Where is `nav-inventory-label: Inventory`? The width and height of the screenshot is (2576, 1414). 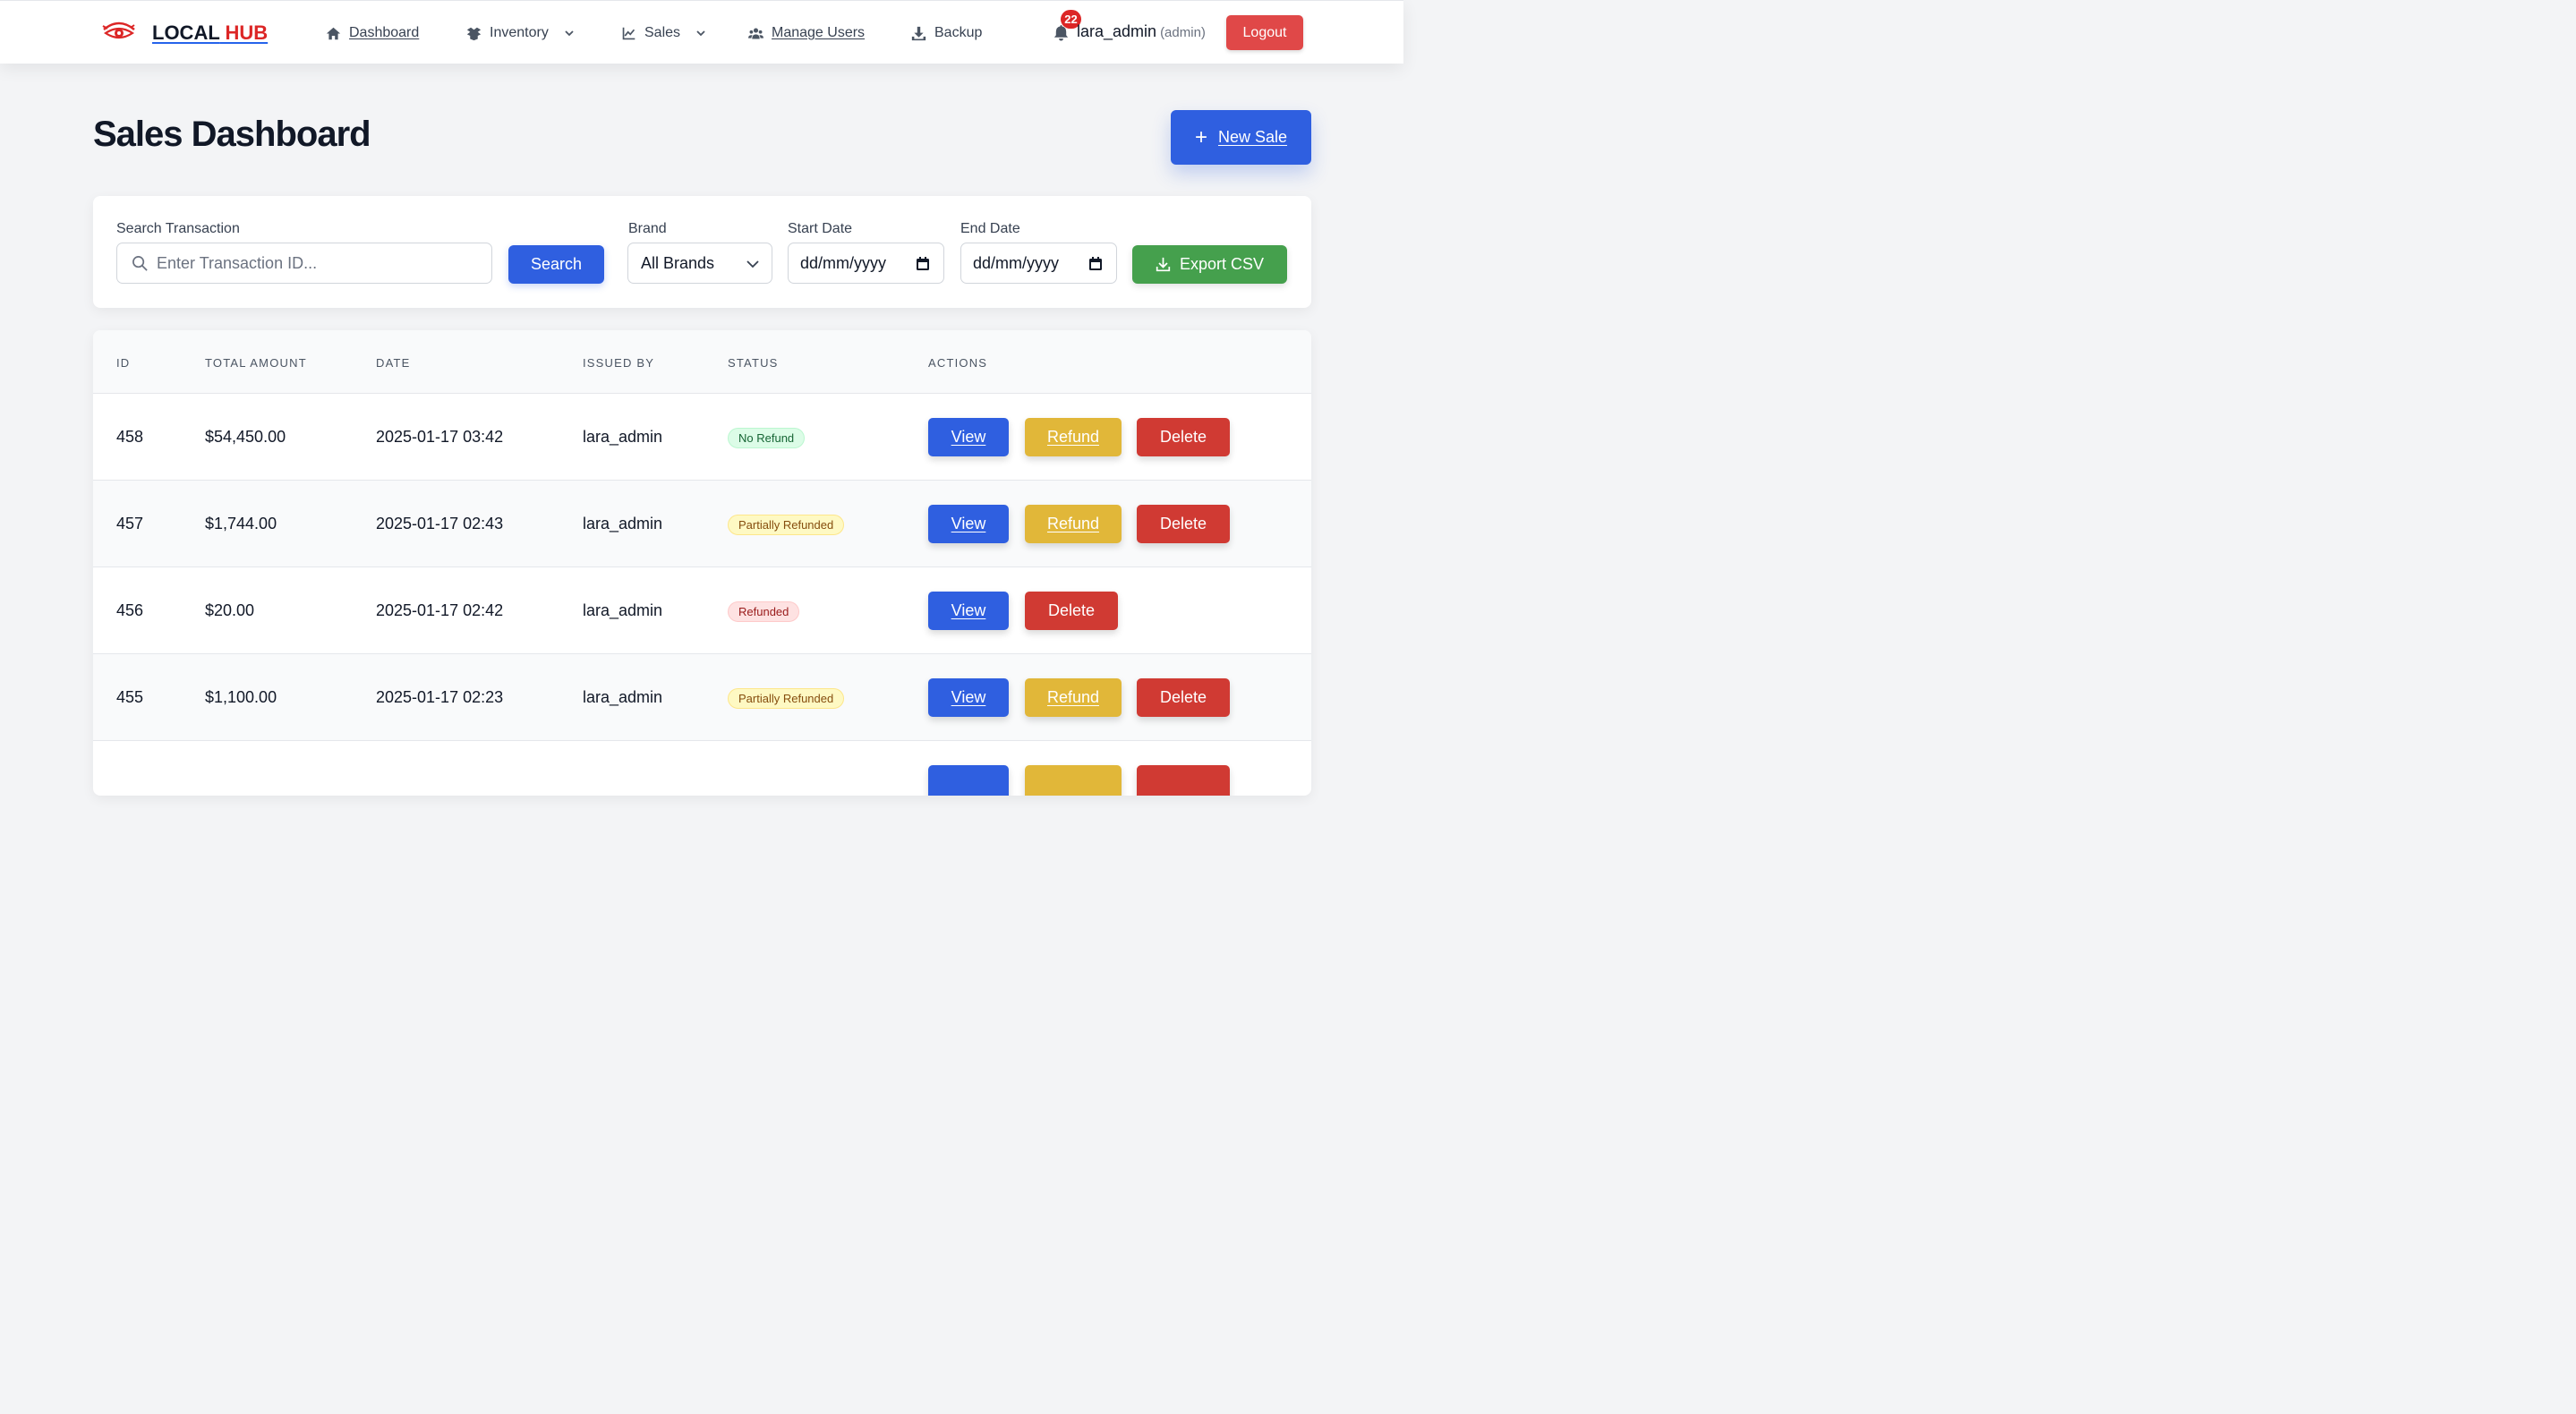 nav-inventory-label: Inventory is located at coordinates (519, 32).